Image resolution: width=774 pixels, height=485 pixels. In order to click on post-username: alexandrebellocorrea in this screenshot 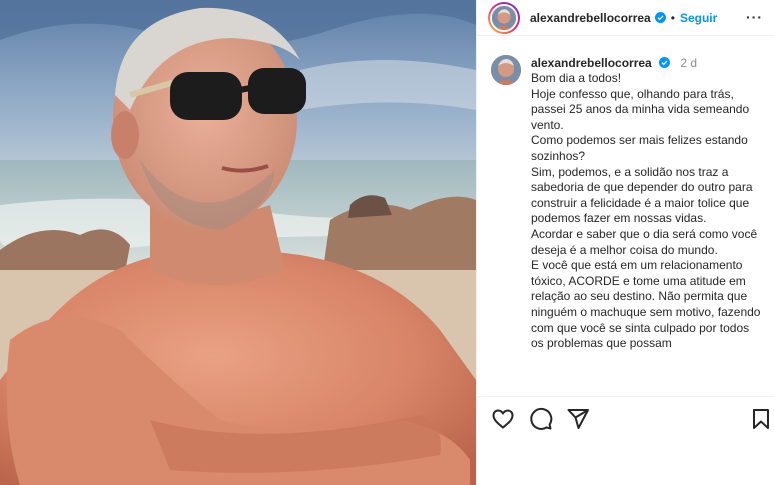, I will do `click(590, 18)`.